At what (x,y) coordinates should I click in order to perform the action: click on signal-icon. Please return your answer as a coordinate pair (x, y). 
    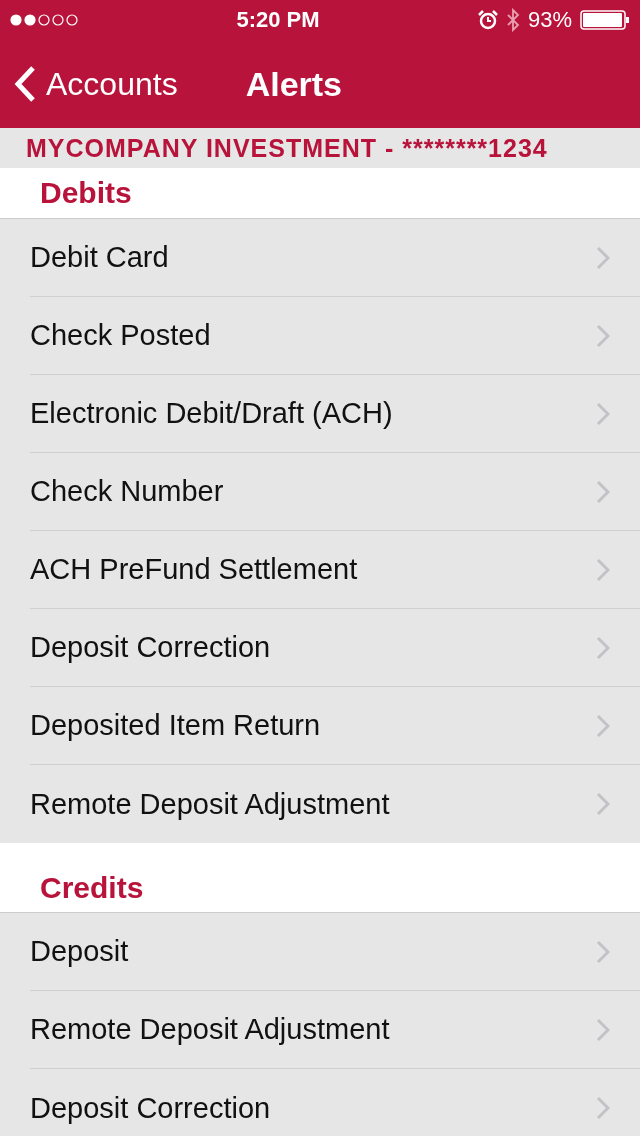
    Looking at the image, I should click on (44, 20).